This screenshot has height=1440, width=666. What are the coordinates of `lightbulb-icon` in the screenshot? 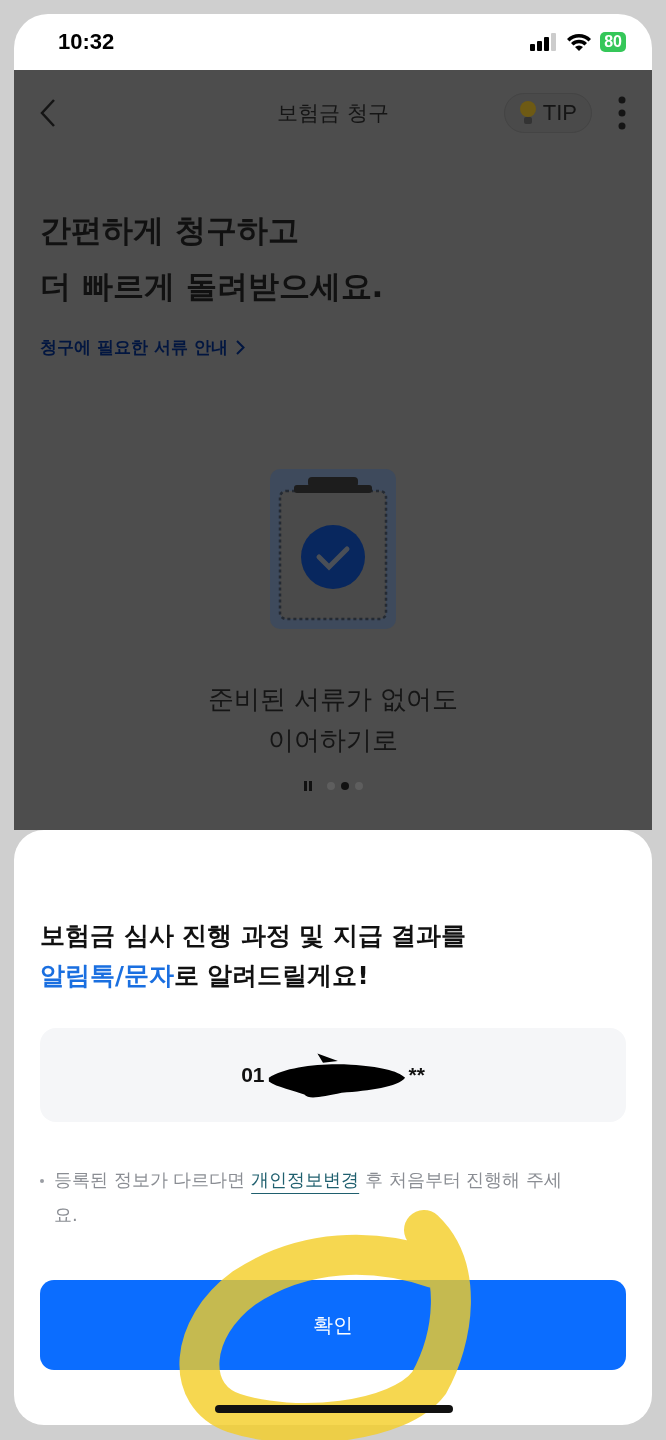 It's located at (527, 113).